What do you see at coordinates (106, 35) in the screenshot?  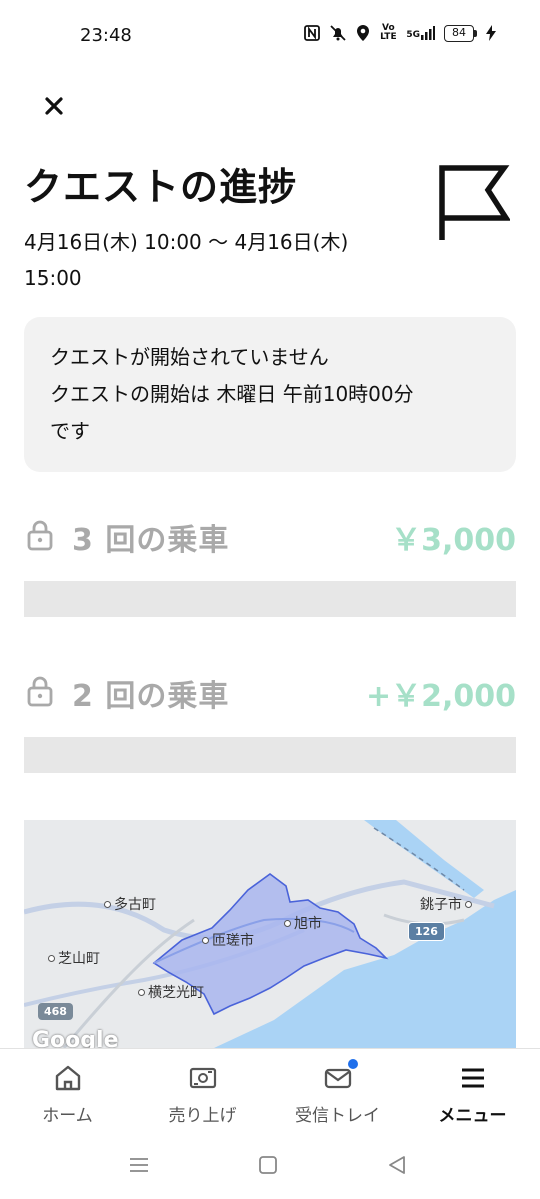 I see `status-time: 23:48` at bounding box center [106, 35].